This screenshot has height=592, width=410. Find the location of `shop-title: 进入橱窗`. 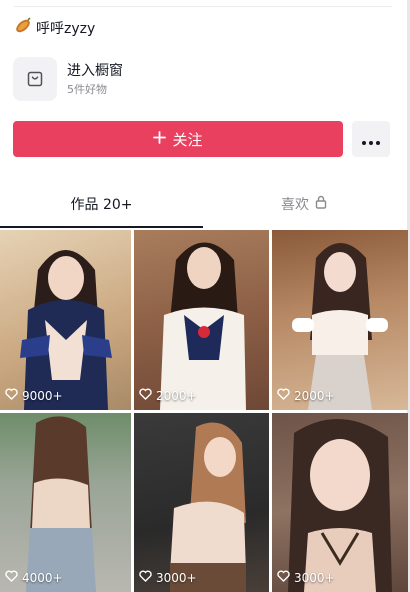

shop-title: 进入橱窗 is located at coordinates (95, 70).